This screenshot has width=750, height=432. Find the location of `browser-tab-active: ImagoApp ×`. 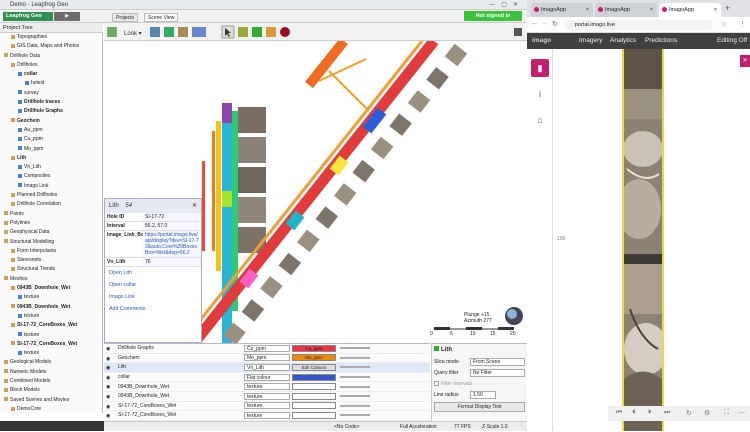

browser-tab-active: ImagoApp × is located at coordinates (690, 10).